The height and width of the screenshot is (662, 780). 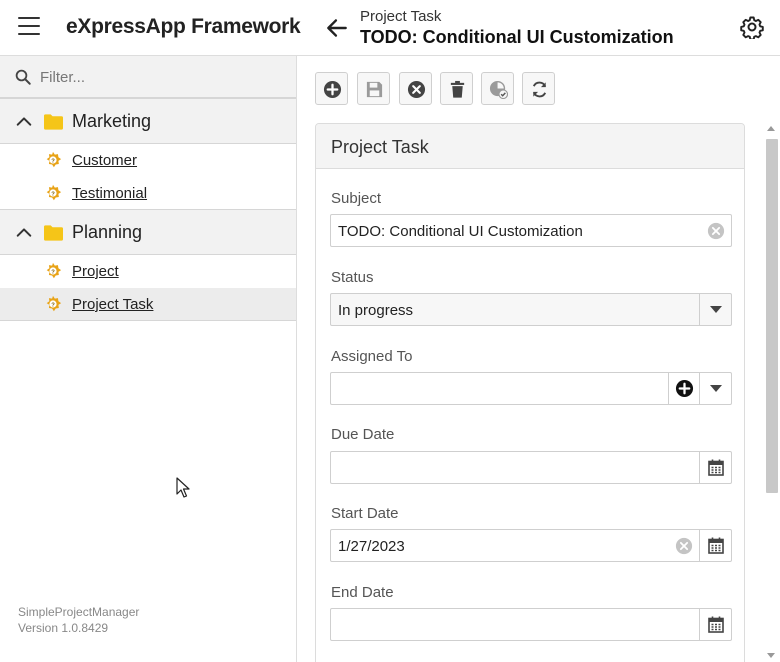 What do you see at coordinates (183, 487) in the screenshot?
I see `mouse-cursor-icon` at bounding box center [183, 487].